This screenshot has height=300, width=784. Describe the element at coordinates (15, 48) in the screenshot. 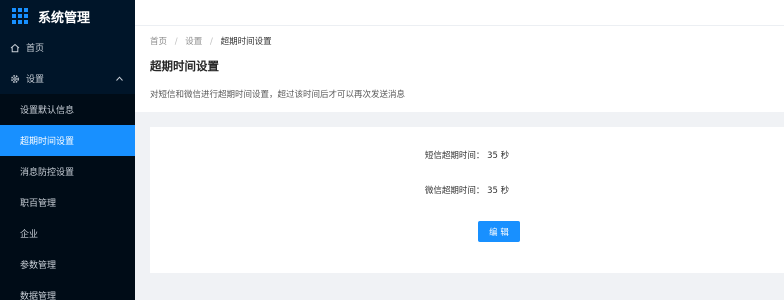

I see `home-icon` at that location.